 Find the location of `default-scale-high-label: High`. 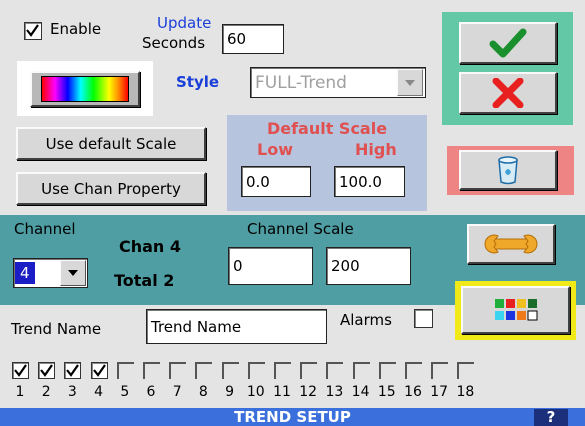

default-scale-high-label: High is located at coordinates (376, 149).